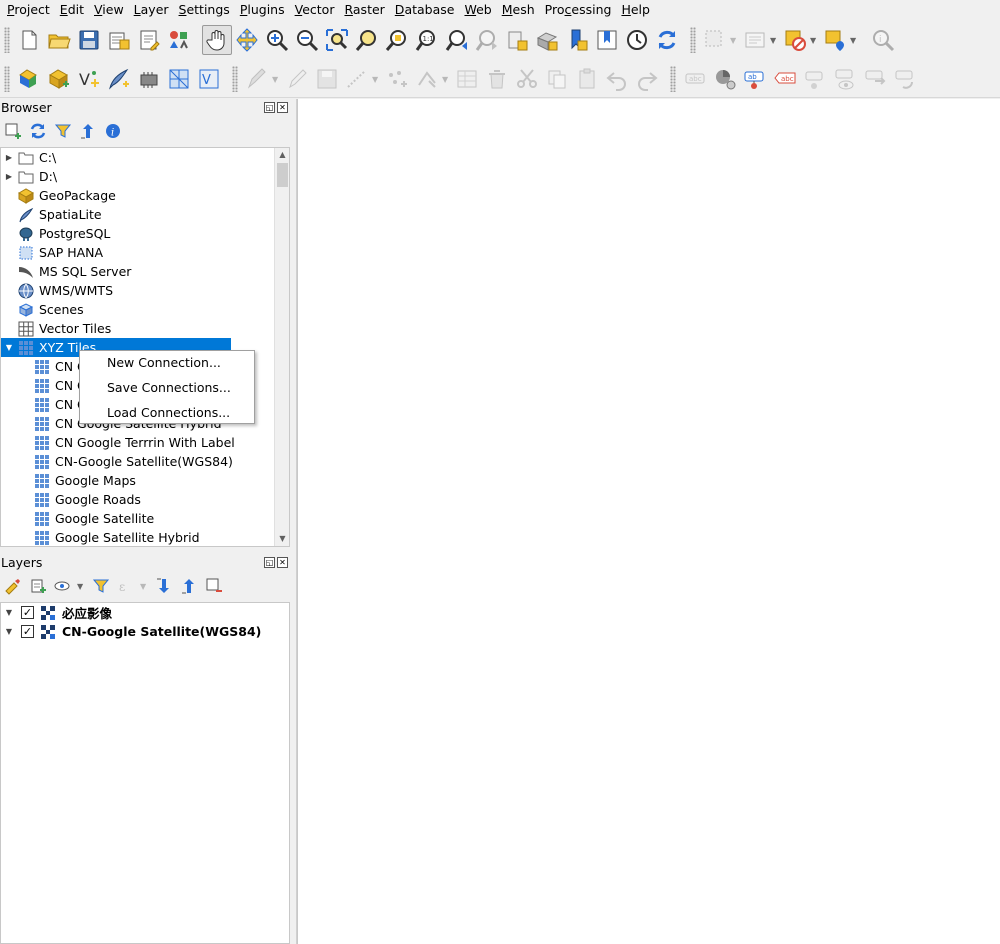  I want to click on zoom-out-button, so click(307, 40).